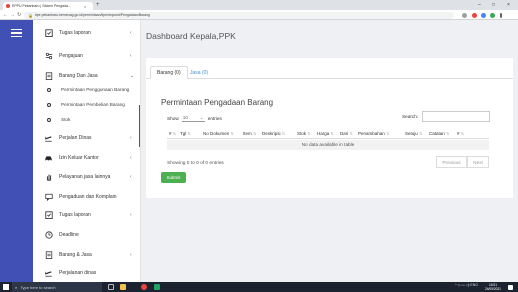  I want to click on sidebar-item-label: Perjalan Dinas, so click(75, 138).